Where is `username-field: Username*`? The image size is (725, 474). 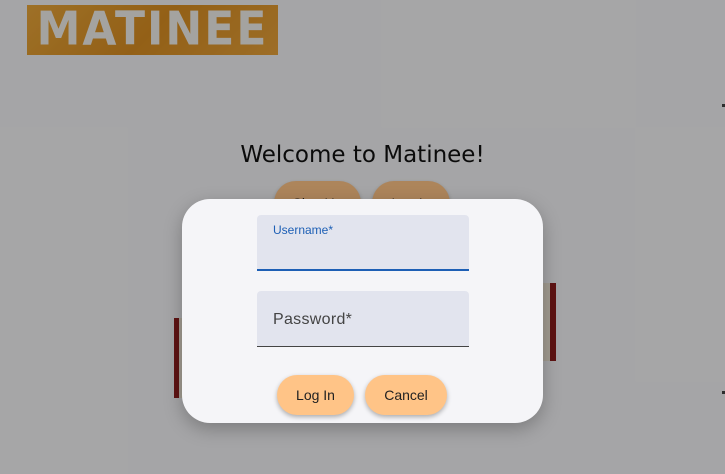 username-field: Username* is located at coordinates (363, 243).